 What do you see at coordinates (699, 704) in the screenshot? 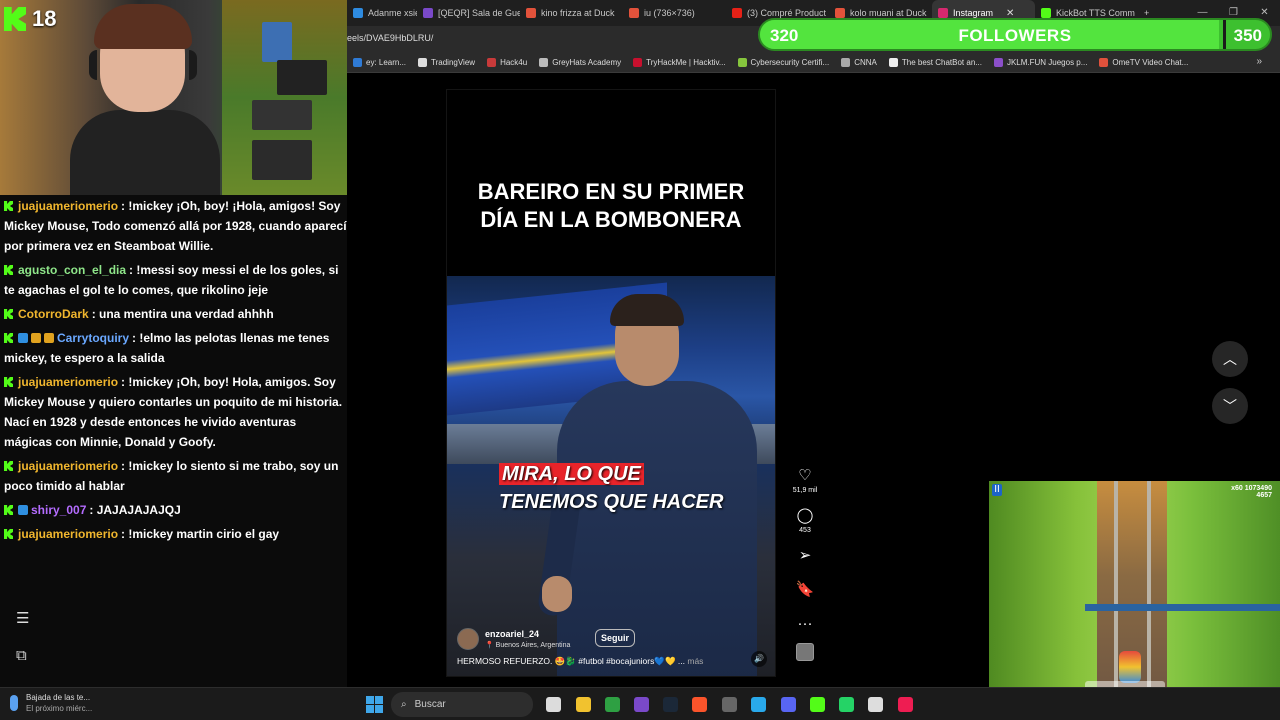
I see `brave-icon` at bounding box center [699, 704].